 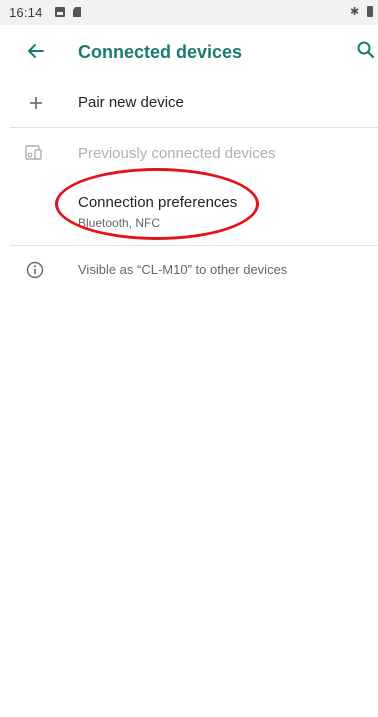 I want to click on sd-card-icon, so click(x=77, y=12).